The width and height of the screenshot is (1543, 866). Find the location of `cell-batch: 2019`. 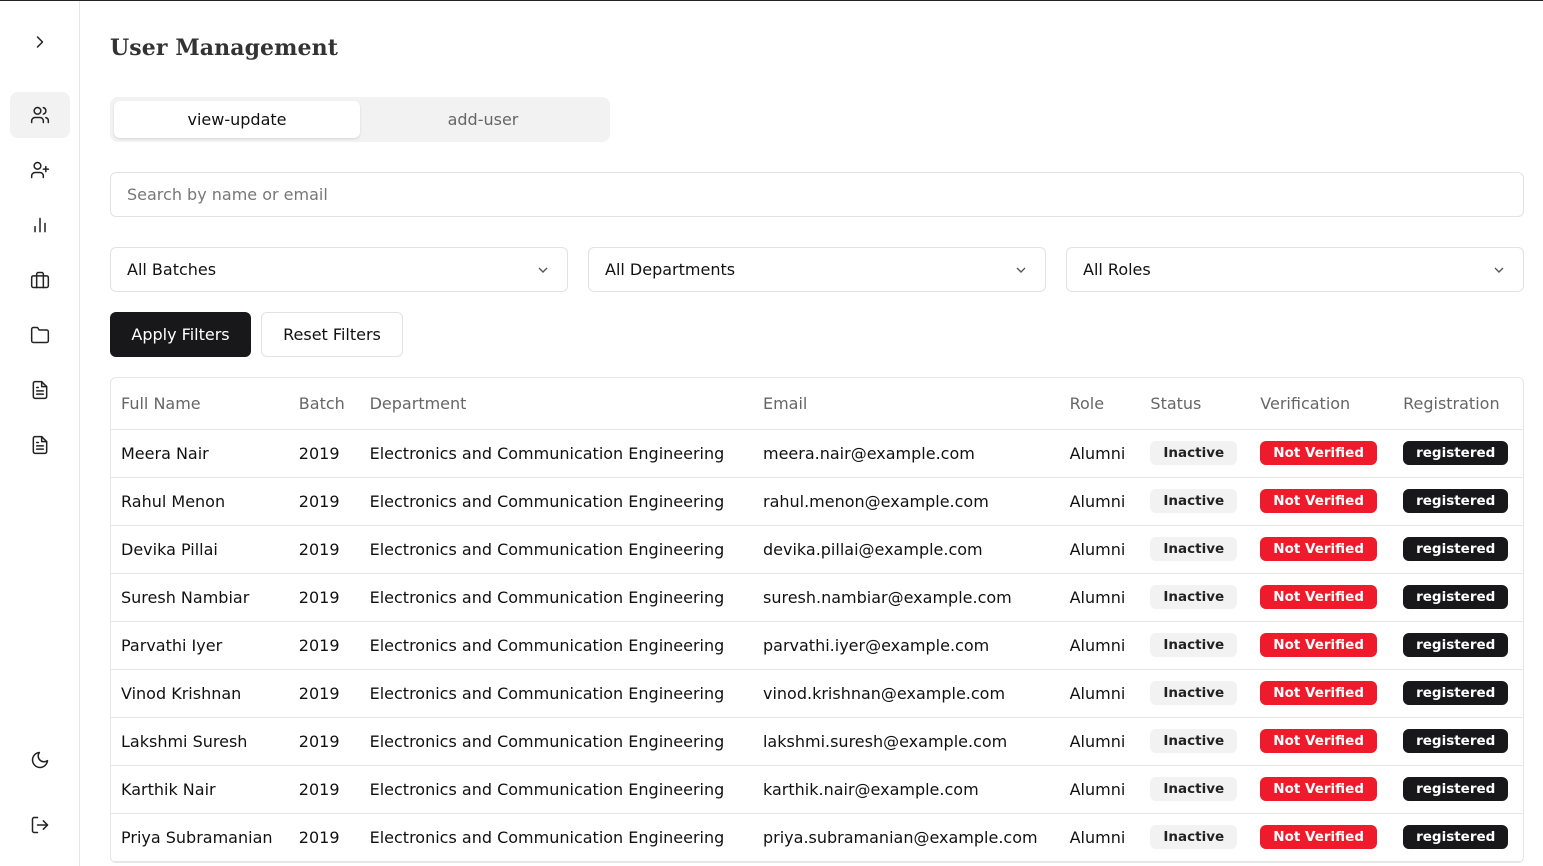

cell-batch: 2019 is located at coordinates (324, 789).